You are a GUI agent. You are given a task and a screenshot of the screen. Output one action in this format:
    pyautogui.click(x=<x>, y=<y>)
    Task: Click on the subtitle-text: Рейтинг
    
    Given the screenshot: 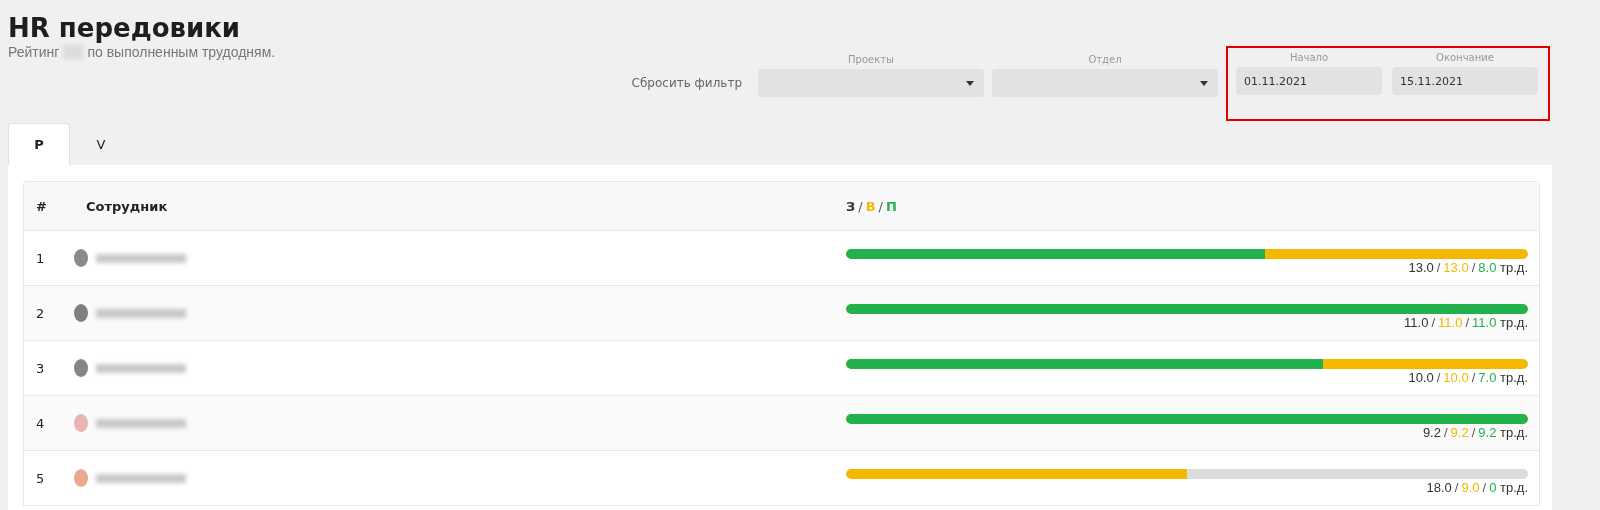 What is the action you would take?
    pyautogui.click(x=34, y=52)
    